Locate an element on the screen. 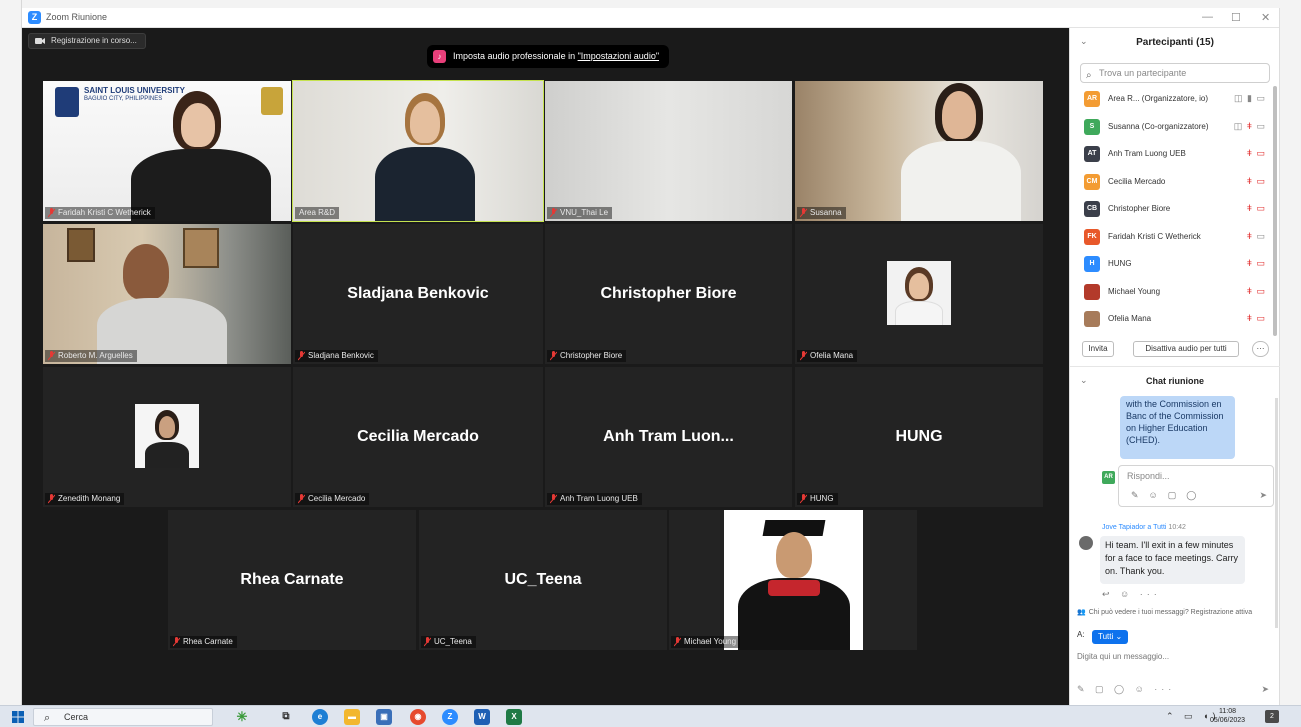  participant-row: CB Christopher Biore ǂ ▭ is located at coordinates (1170, 210).